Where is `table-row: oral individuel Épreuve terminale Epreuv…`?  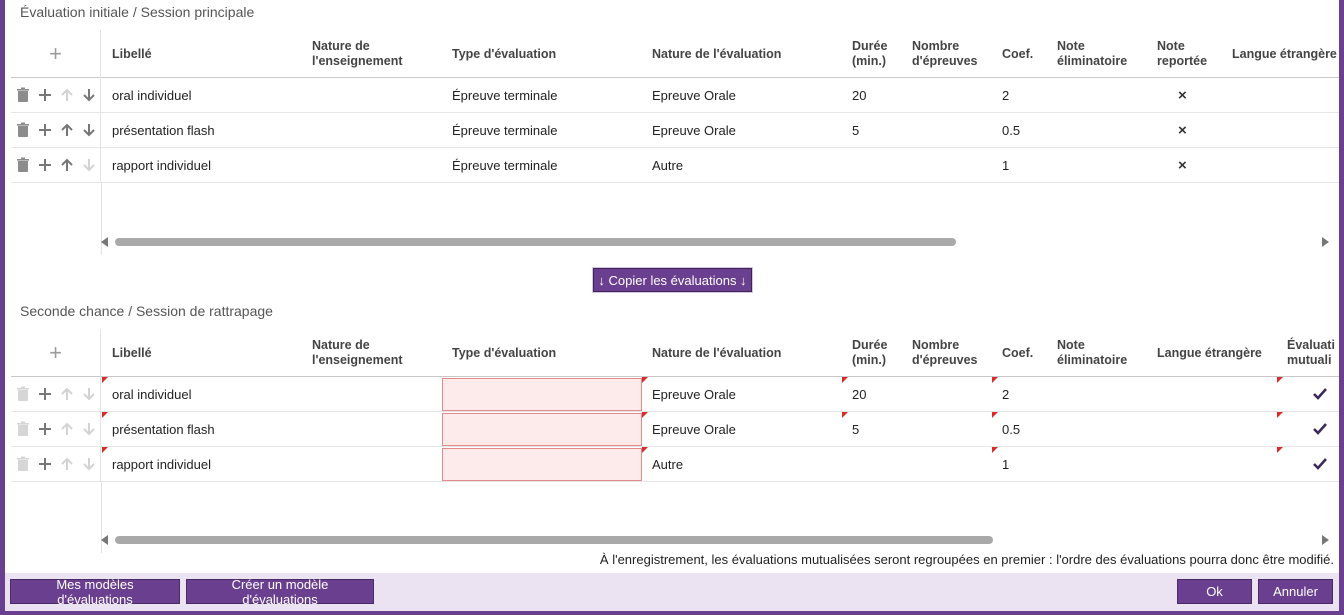 table-row: oral individuel Épreuve terminale Epreuv… is located at coordinates (675, 95).